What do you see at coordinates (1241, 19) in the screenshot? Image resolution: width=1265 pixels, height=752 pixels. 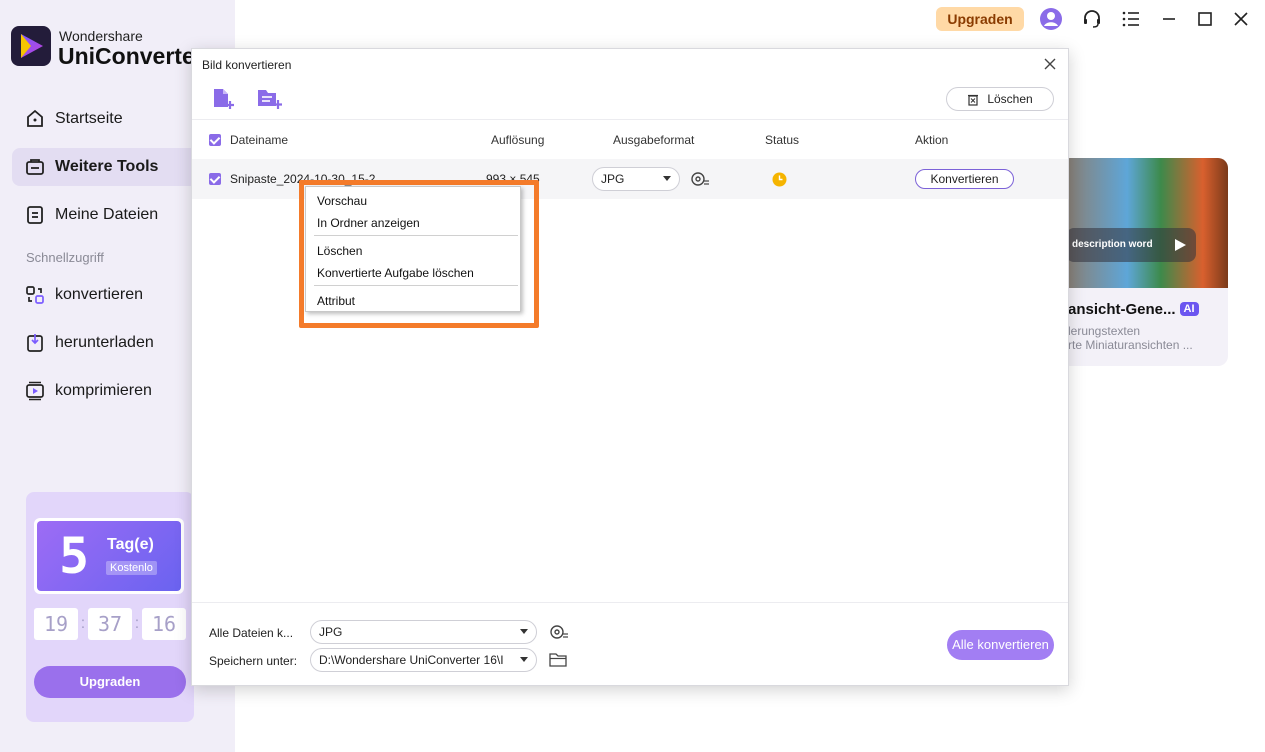 I see `close-window-icon` at bounding box center [1241, 19].